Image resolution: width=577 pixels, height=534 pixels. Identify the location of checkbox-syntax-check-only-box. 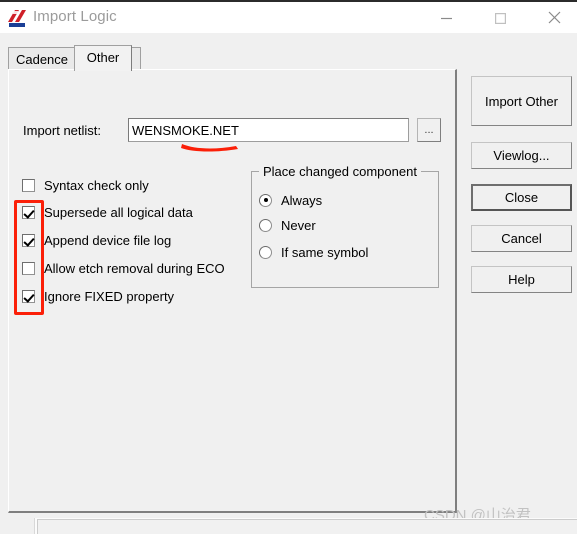
(28, 185).